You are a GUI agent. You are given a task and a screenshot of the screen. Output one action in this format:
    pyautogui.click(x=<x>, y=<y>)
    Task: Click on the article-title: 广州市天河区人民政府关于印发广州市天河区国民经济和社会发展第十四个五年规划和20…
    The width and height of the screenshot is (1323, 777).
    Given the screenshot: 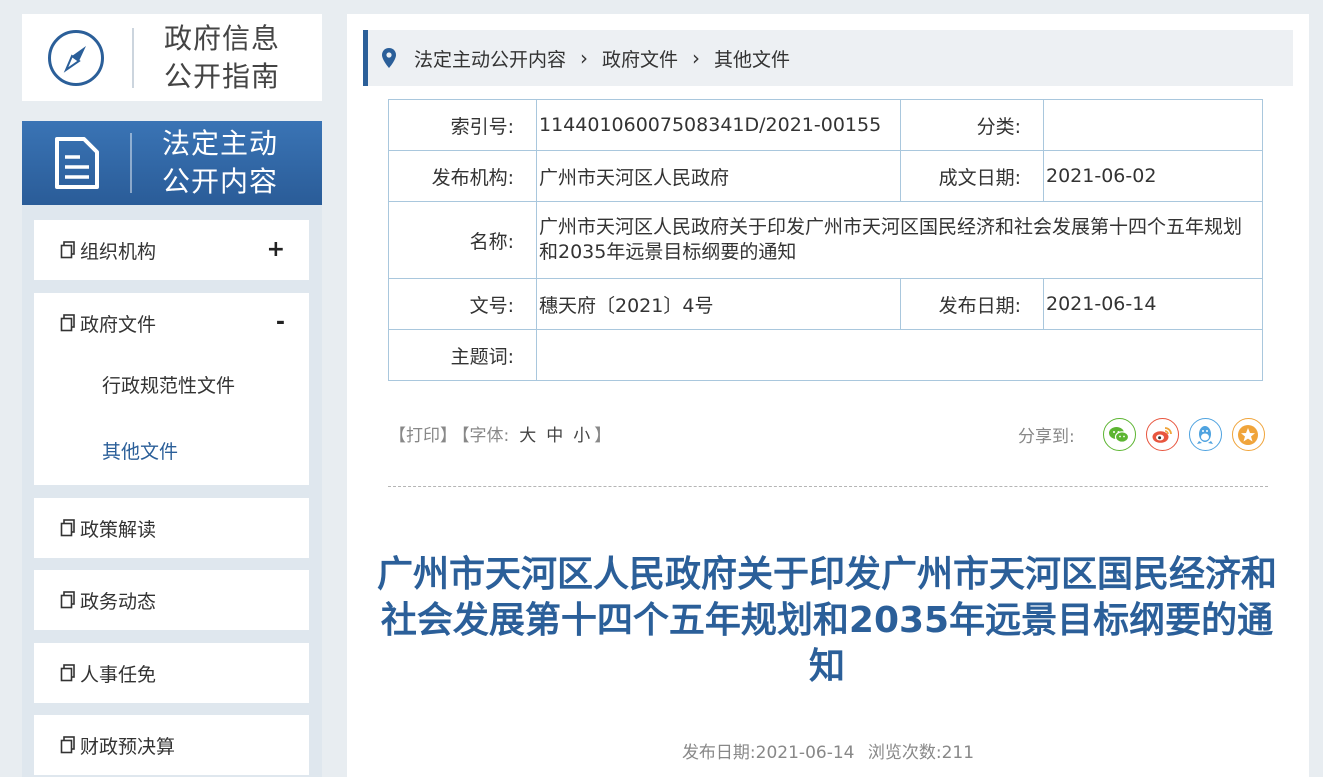 What is the action you would take?
    pyautogui.click(x=827, y=620)
    